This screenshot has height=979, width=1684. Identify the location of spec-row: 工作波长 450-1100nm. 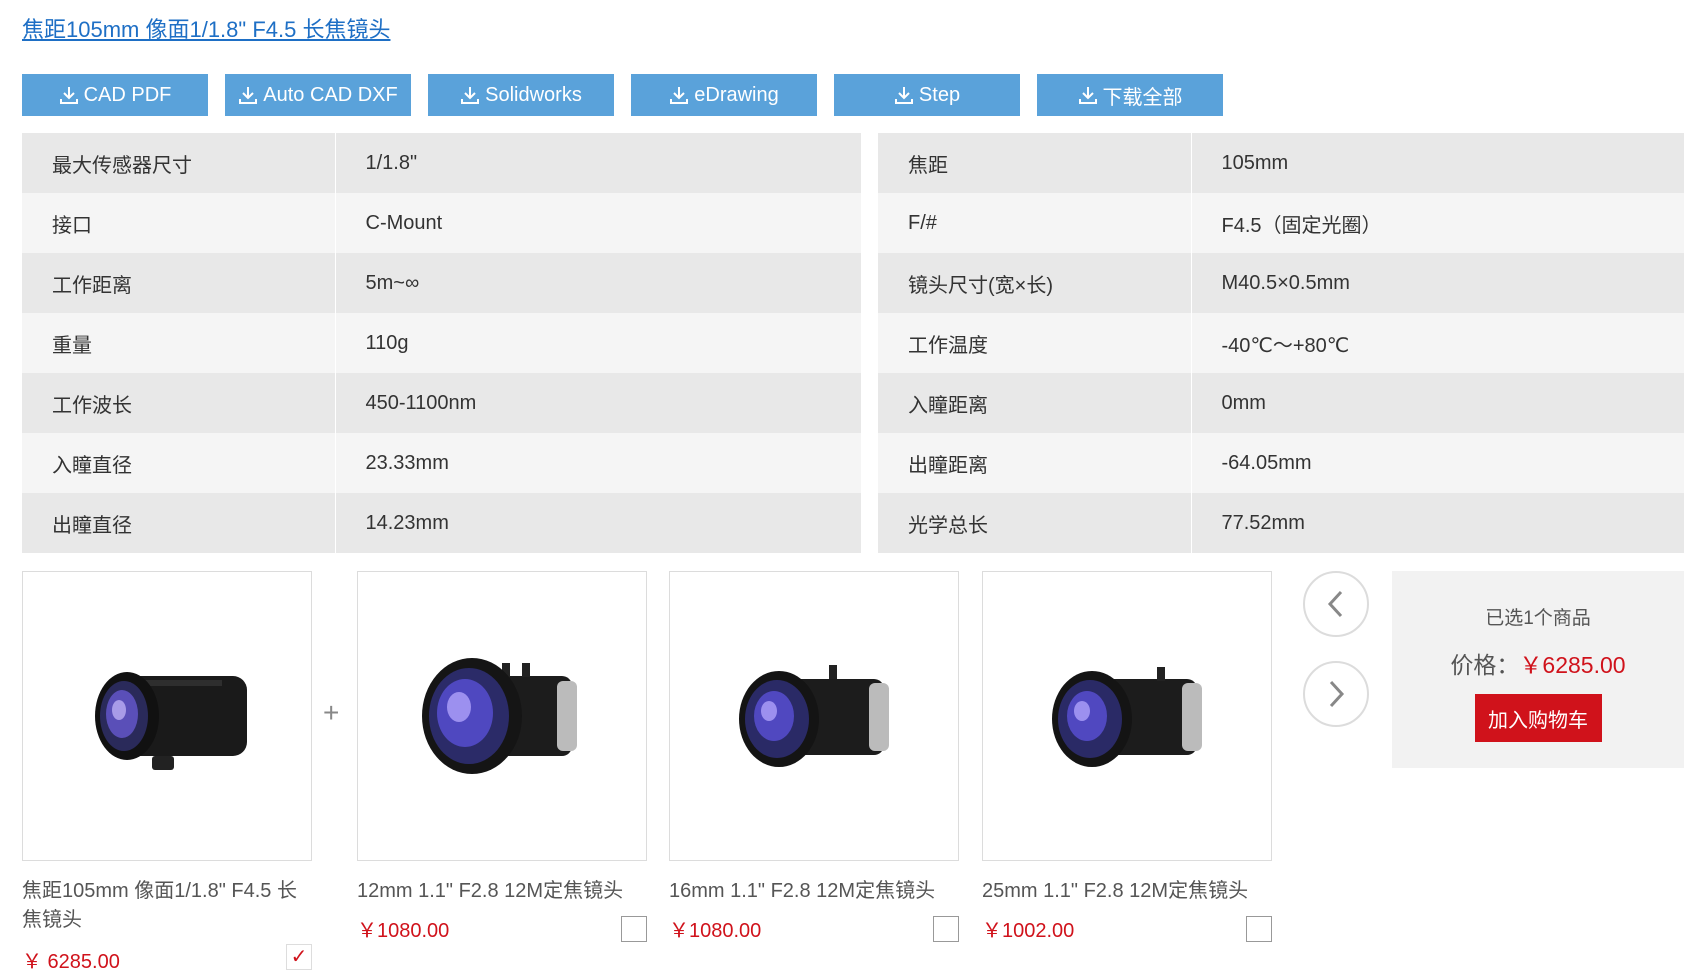
(441, 403).